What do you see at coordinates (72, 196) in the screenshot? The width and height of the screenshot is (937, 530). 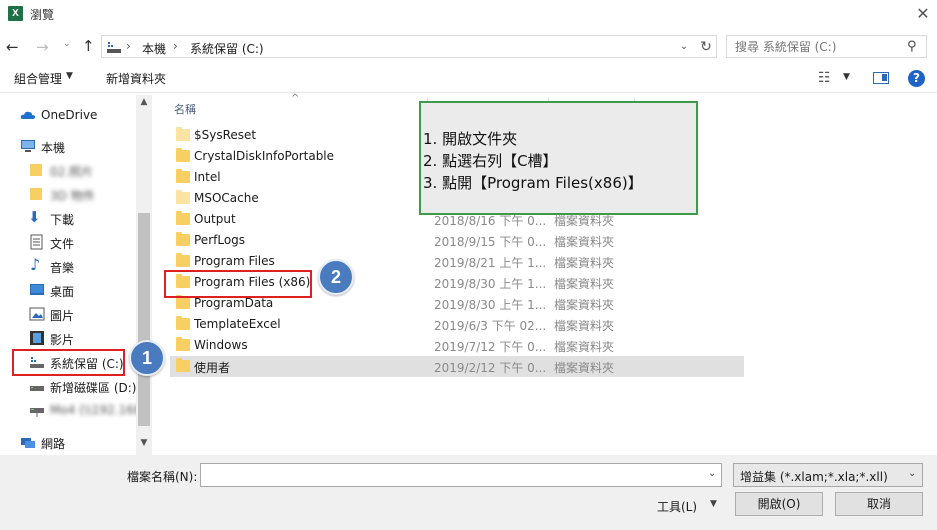 I see `nav-label: 3D 物件` at bounding box center [72, 196].